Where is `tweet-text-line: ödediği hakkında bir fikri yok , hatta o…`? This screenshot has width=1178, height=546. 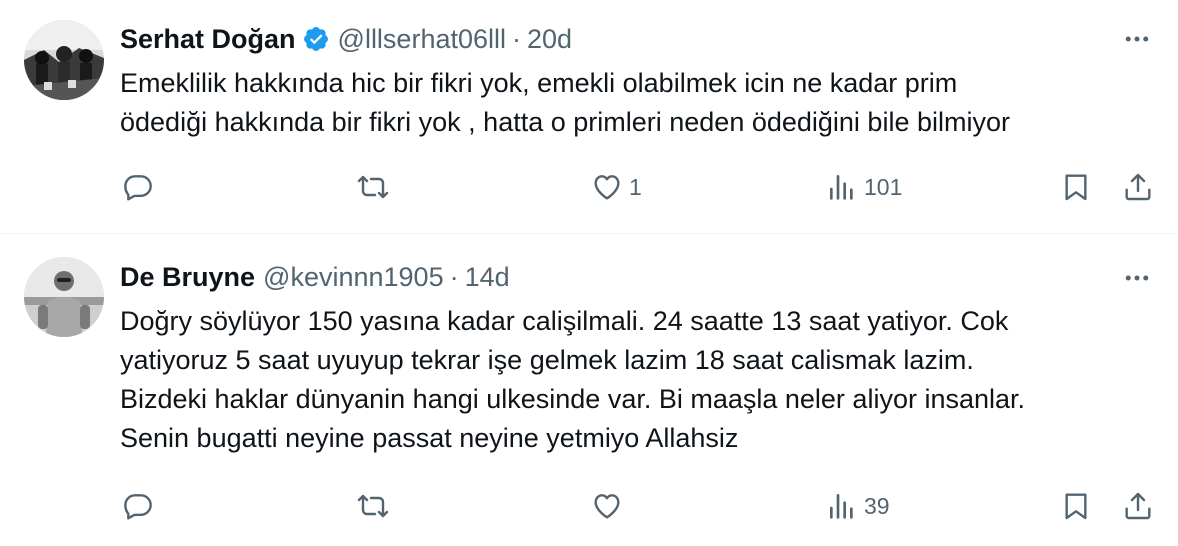
tweet-text-line: ödediği hakkında bir fikri yok , hatta o… is located at coordinates (565, 122).